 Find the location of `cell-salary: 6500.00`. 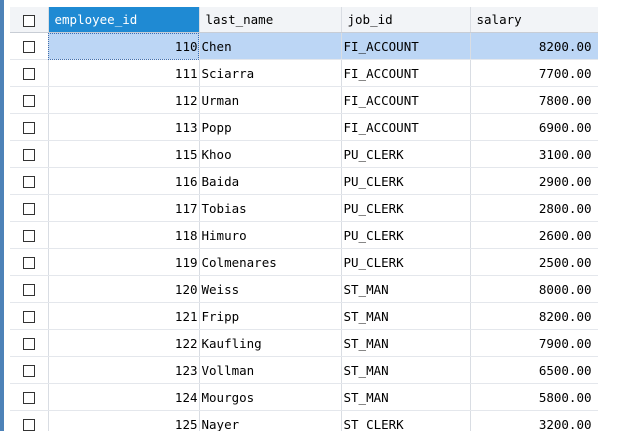

cell-salary: 6500.00 is located at coordinates (534, 370).